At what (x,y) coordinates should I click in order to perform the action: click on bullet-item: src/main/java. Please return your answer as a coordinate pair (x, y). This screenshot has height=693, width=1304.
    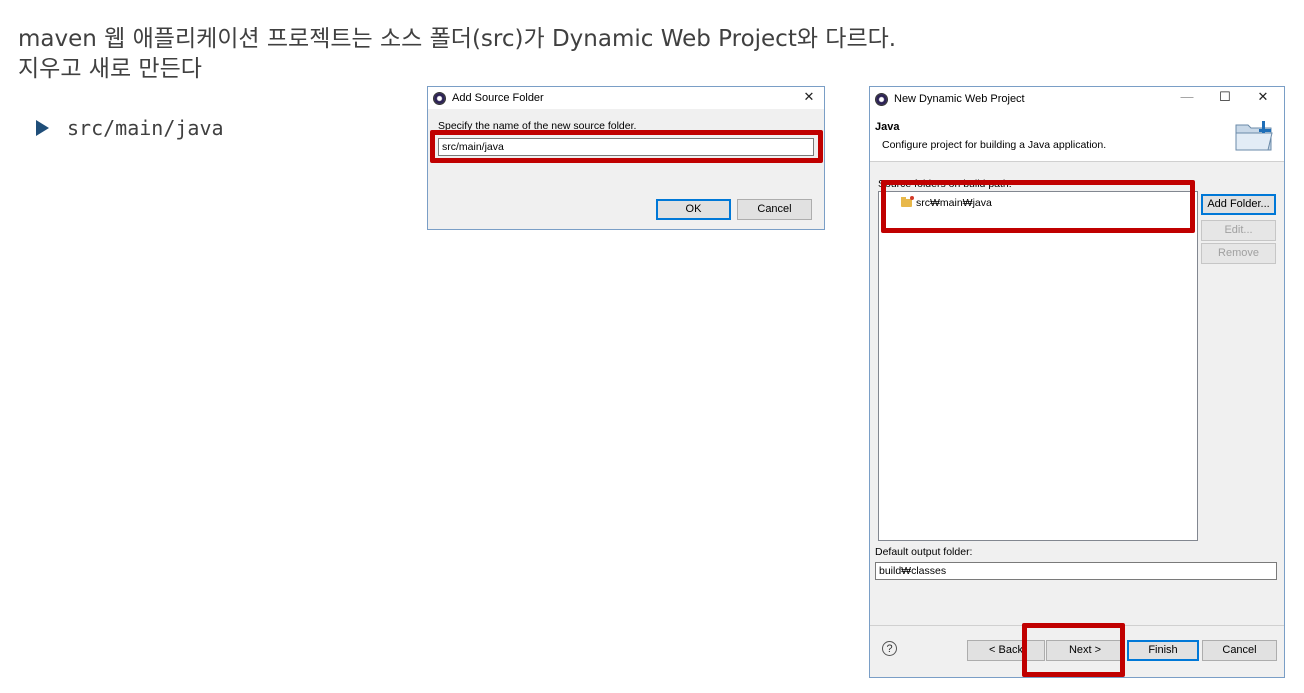
    Looking at the image, I should click on (130, 128).